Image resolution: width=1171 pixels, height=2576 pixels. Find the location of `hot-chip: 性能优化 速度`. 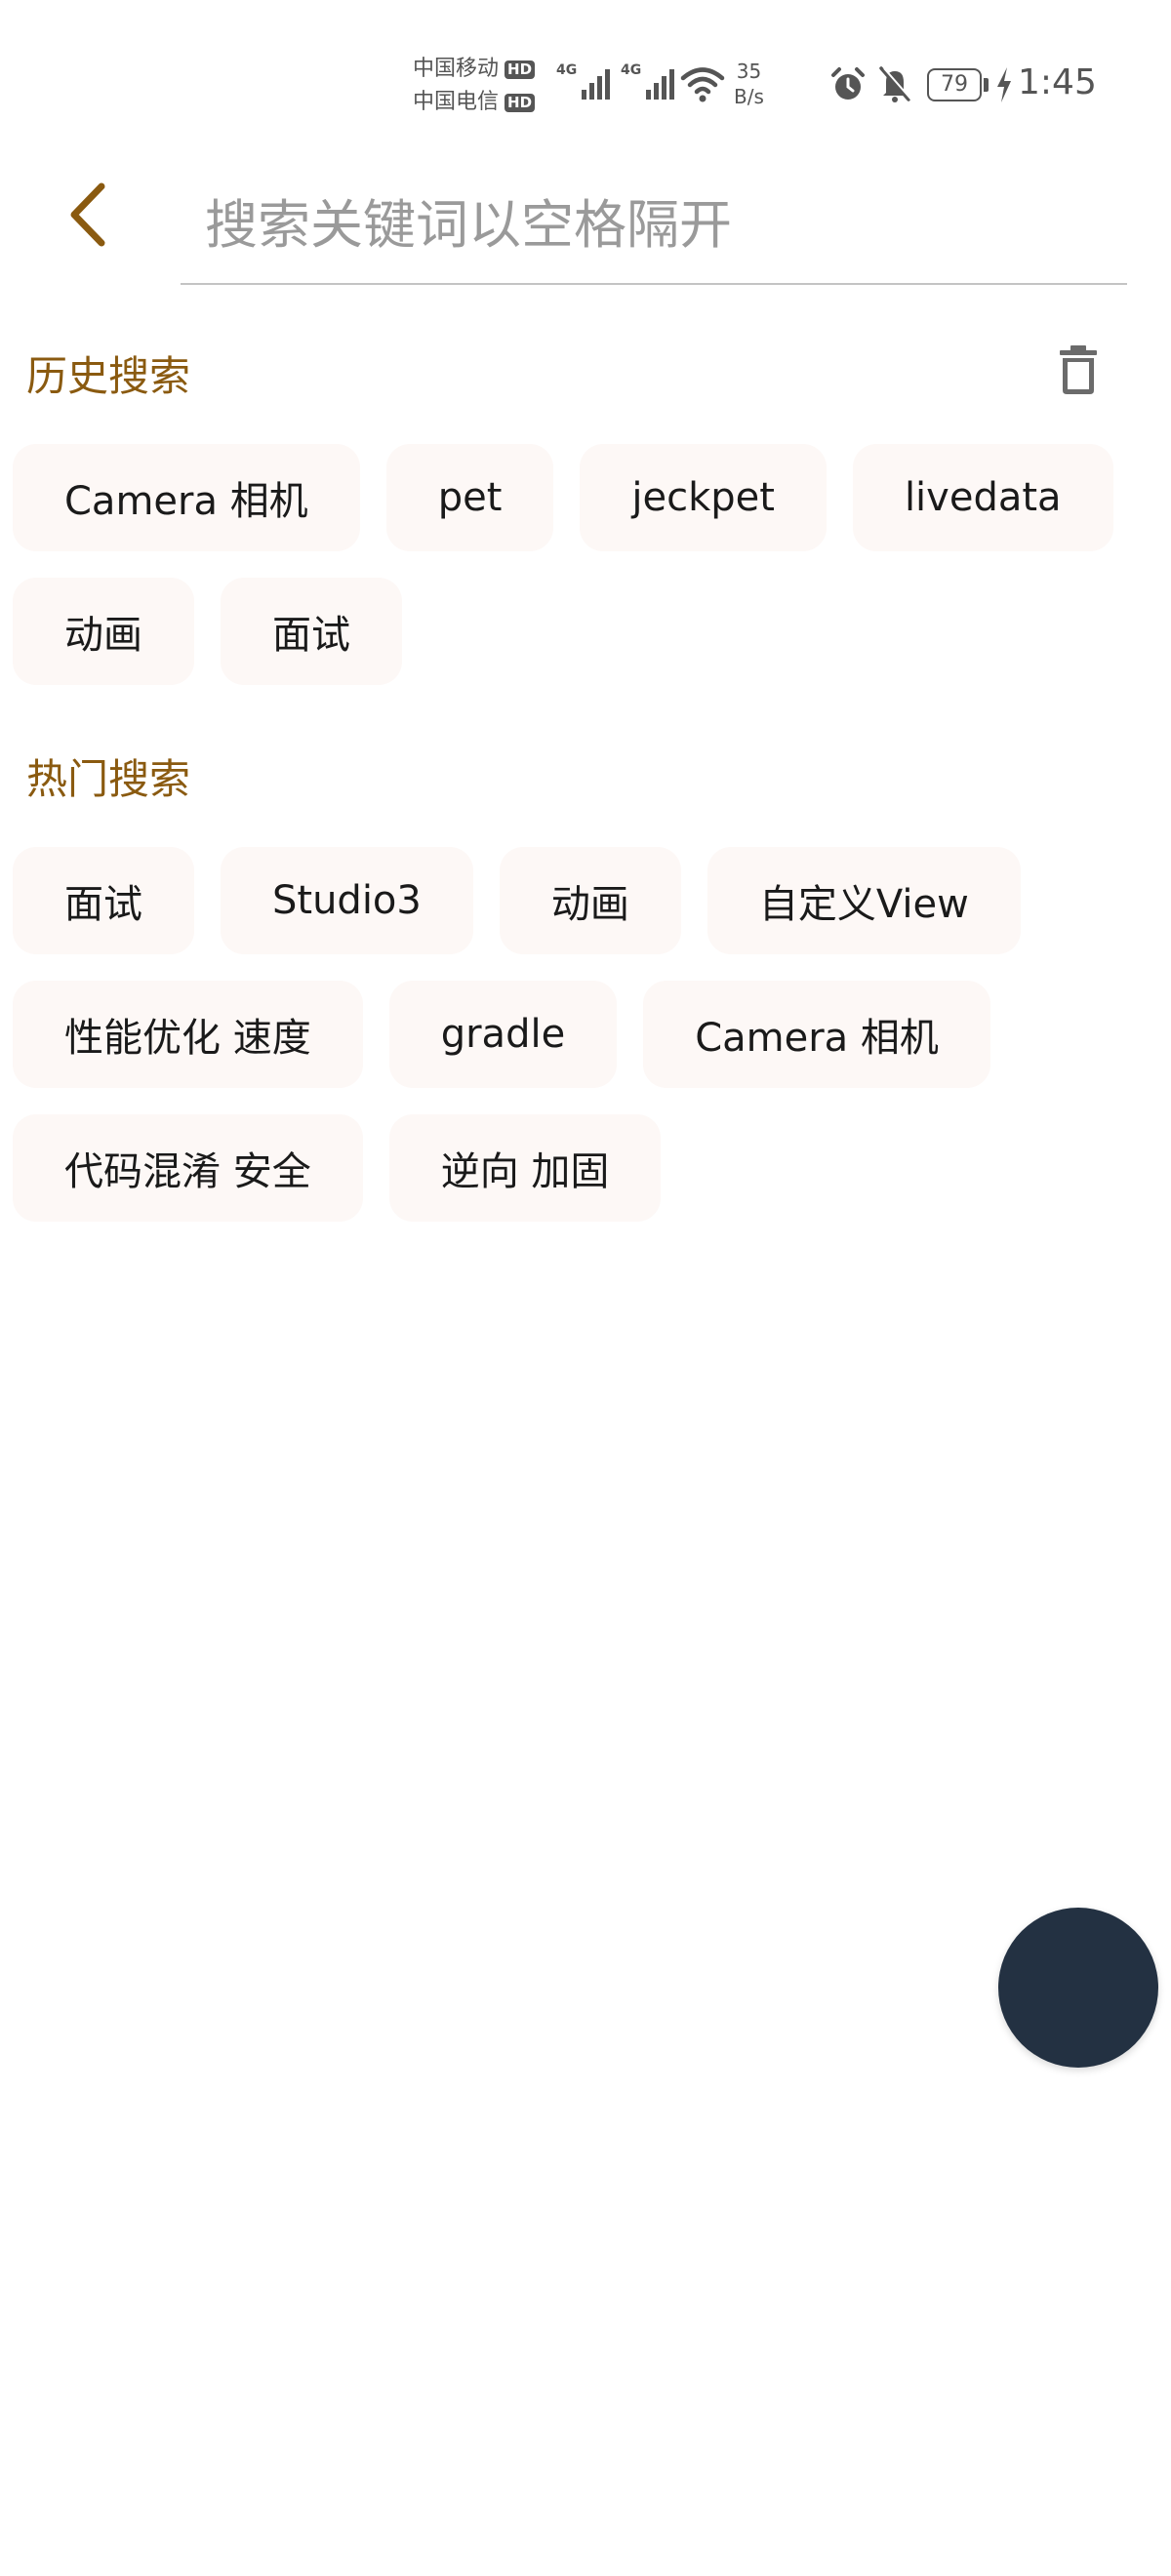

hot-chip: 性能优化 速度 is located at coordinates (188, 1034).